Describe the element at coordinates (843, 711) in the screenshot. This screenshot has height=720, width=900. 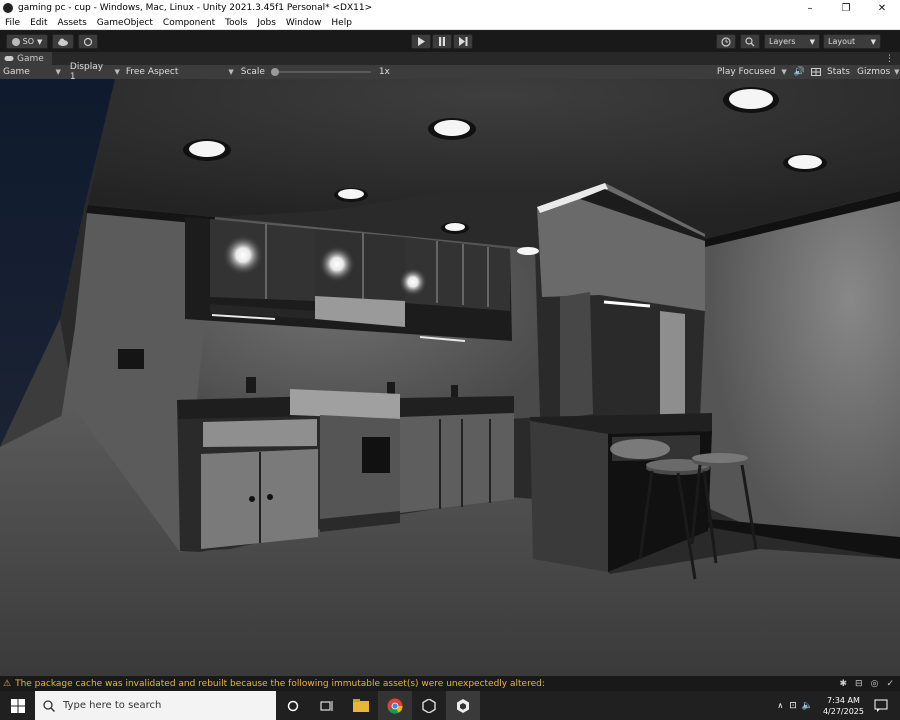
I see `clock-date: 4/27/2025` at that location.